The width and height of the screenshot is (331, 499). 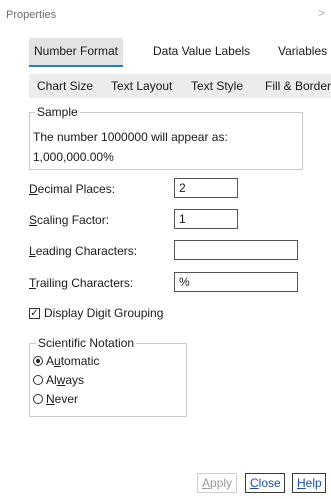 What do you see at coordinates (201, 51) in the screenshot?
I see `tab-data-value-labels: Data Value Labels` at bounding box center [201, 51].